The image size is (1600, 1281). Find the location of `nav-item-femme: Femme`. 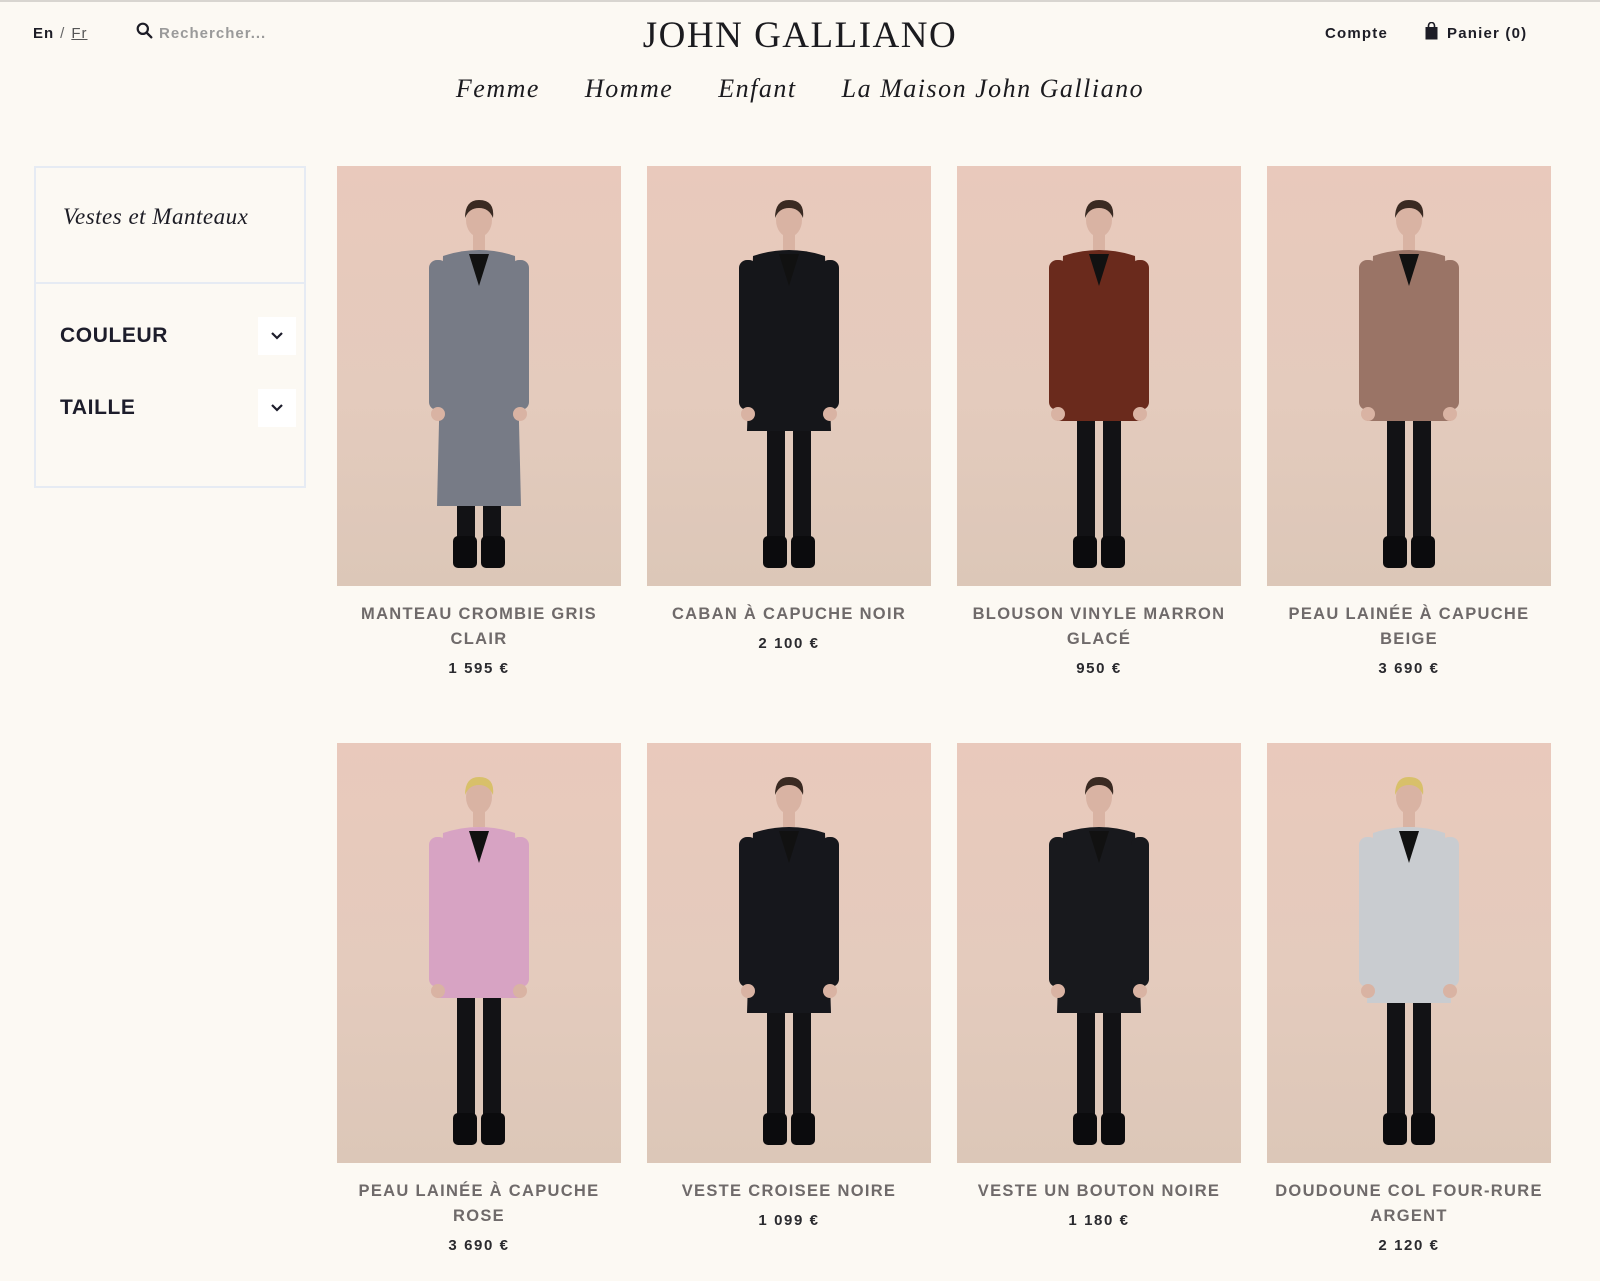

nav-item-femme: Femme is located at coordinates (498, 89).